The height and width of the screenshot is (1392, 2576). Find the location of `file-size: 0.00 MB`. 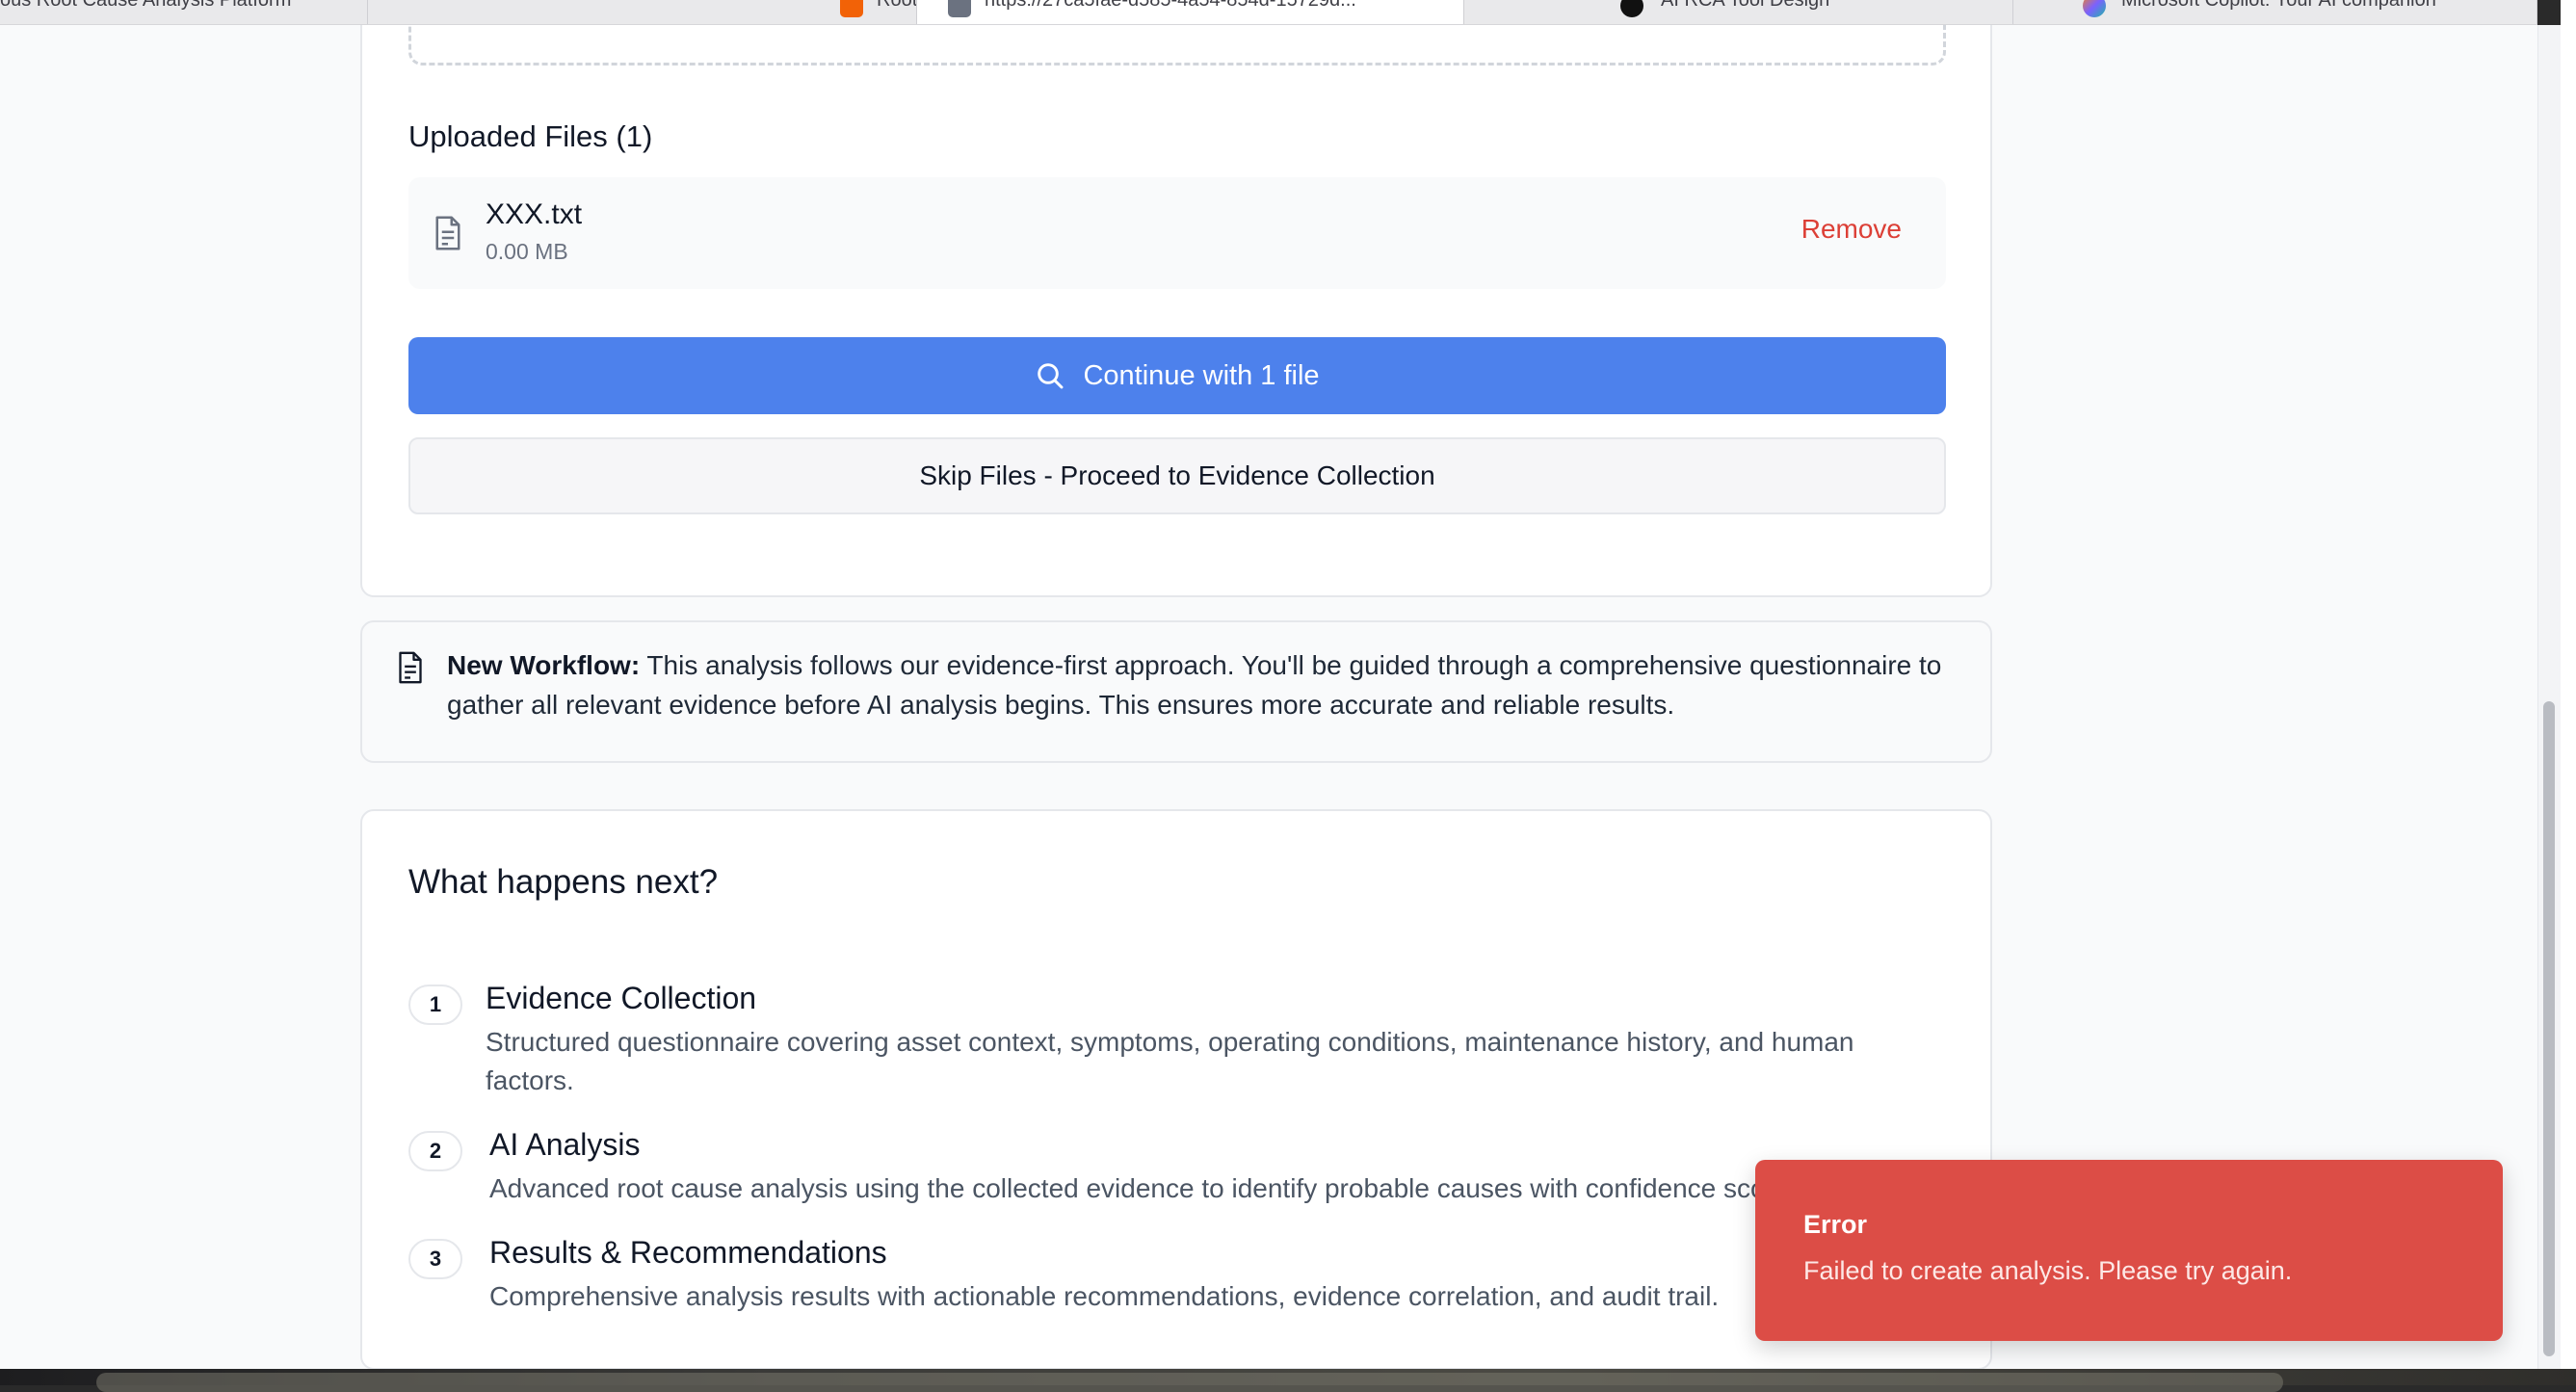

file-size: 0.00 MB is located at coordinates (527, 251).